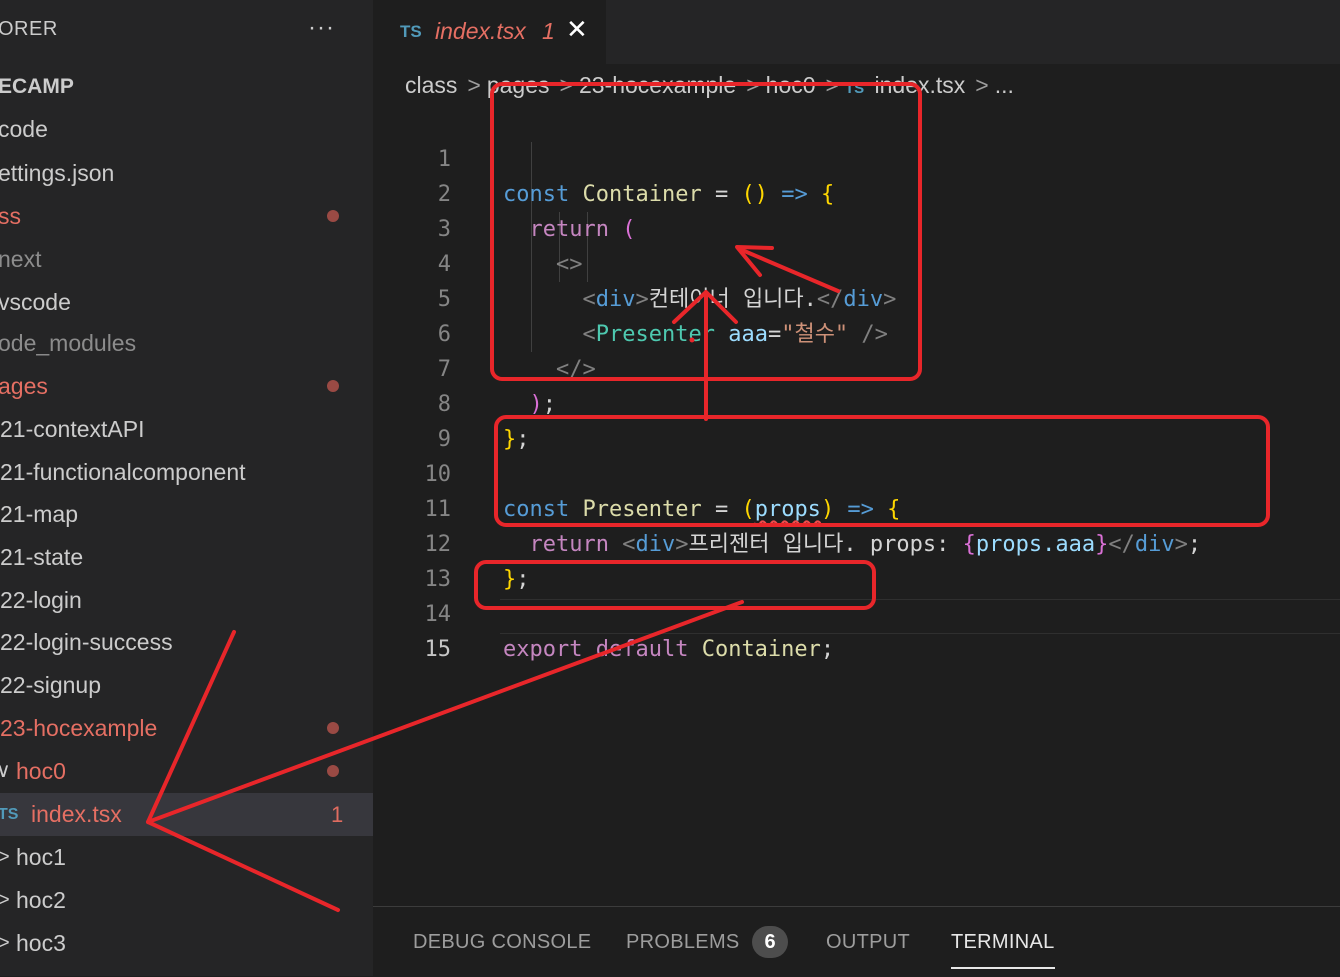  I want to click on breadcrumb-item: pages, so click(518, 85).